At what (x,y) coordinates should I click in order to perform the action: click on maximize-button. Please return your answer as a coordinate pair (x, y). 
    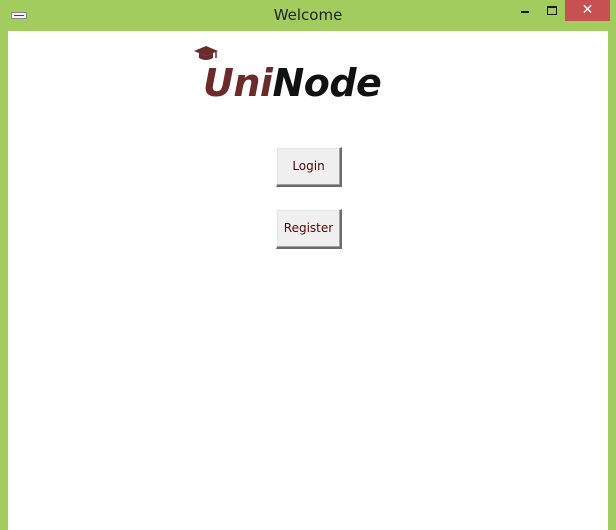
    Looking at the image, I should click on (552, 10).